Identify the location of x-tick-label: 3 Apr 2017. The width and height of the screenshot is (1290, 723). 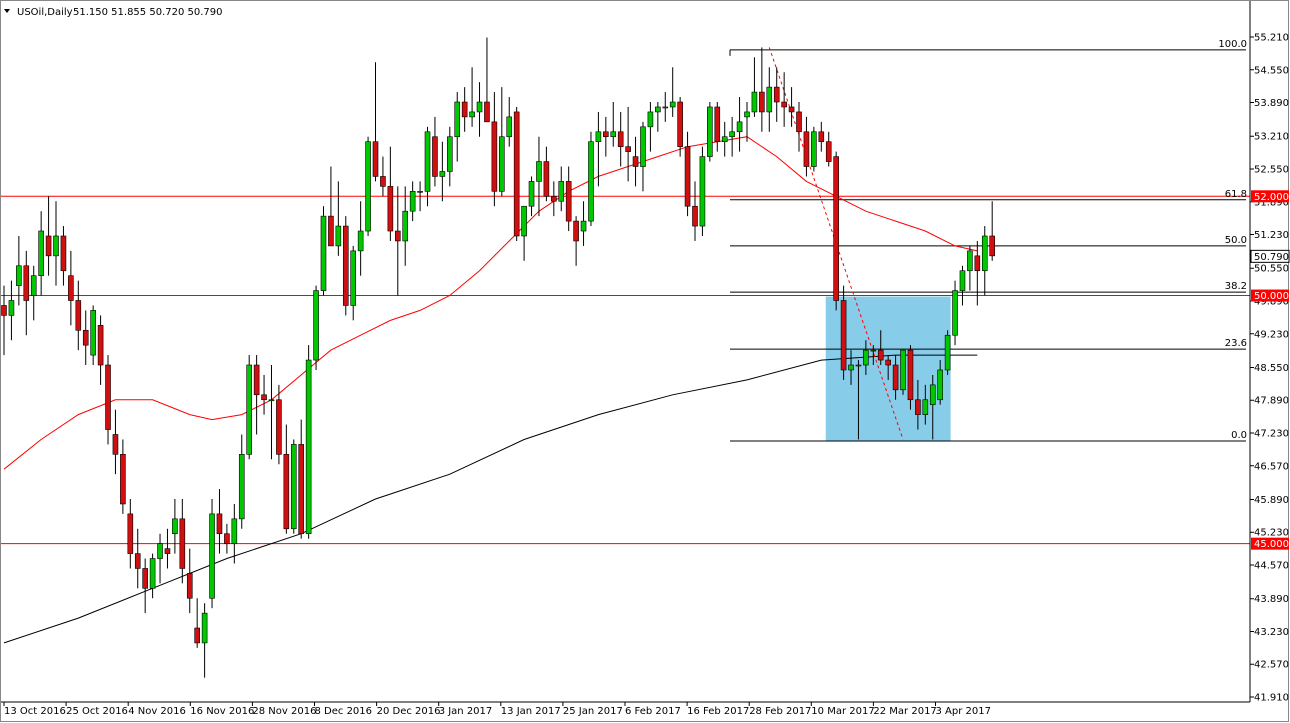
(963, 711).